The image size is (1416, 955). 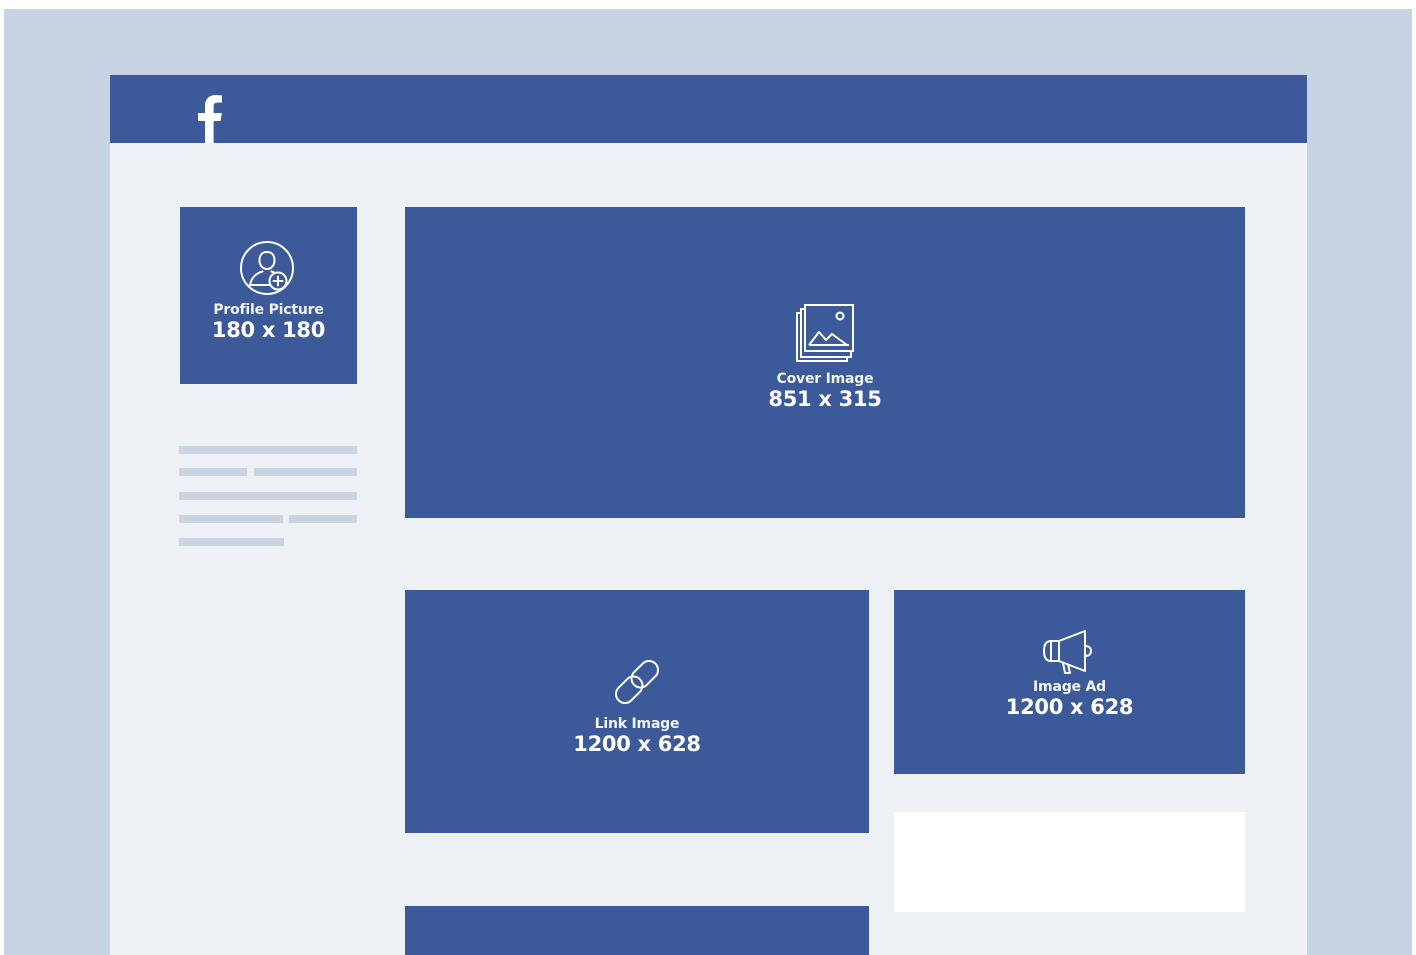 I want to click on add-user-icon, so click(x=268, y=269).